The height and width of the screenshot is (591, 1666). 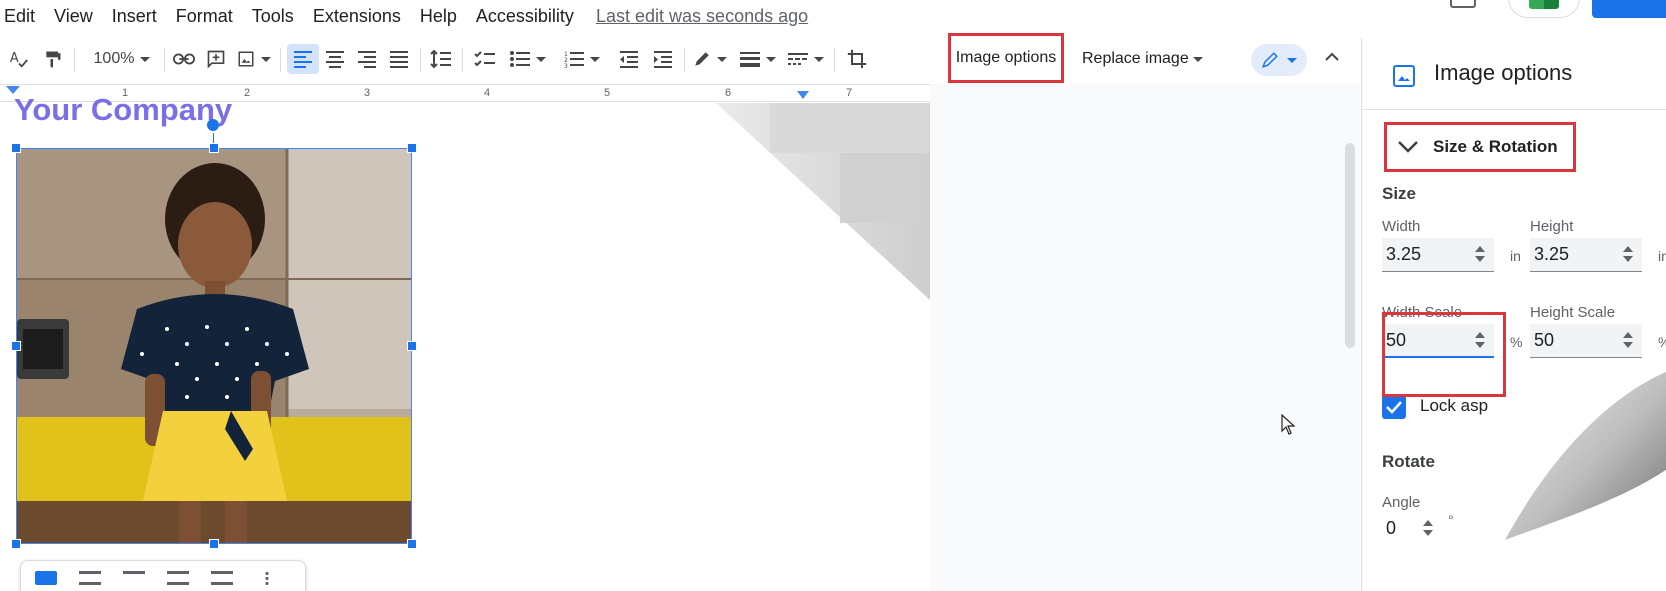 What do you see at coordinates (1135, 58) in the screenshot?
I see `replace-image-label: Replace image` at bounding box center [1135, 58].